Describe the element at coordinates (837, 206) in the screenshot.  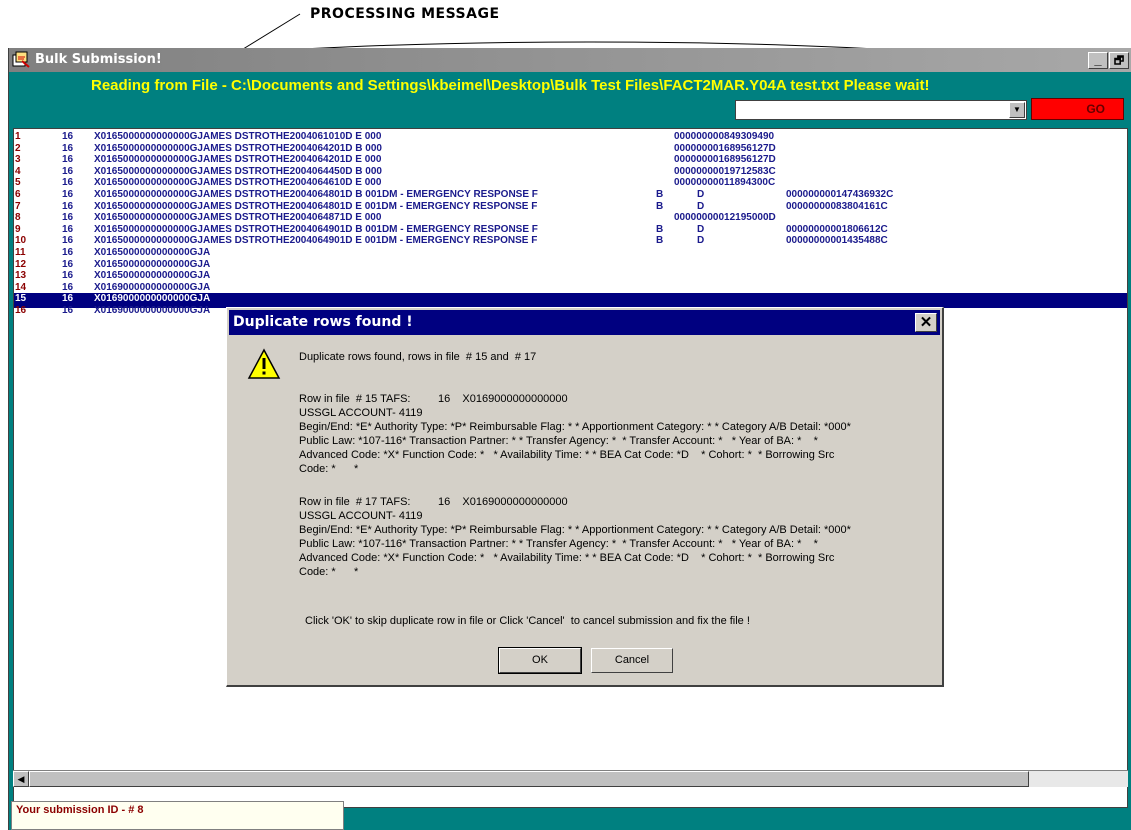
I see `row-amt: 00000000083804161C` at that location.